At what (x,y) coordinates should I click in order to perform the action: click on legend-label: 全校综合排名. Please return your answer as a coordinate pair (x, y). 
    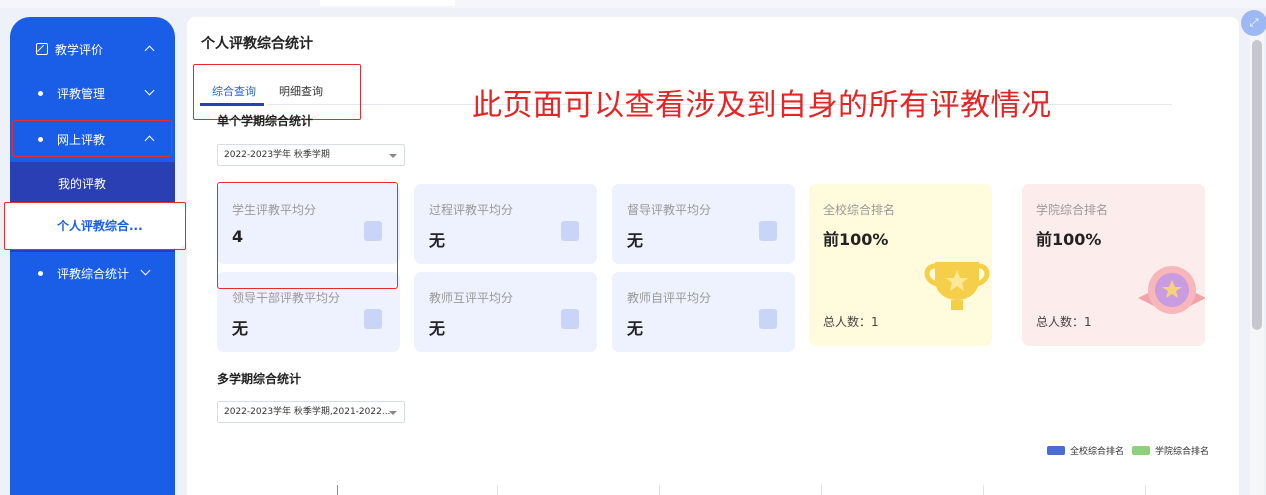
    Looking at the image, I should click on (1097, 452).